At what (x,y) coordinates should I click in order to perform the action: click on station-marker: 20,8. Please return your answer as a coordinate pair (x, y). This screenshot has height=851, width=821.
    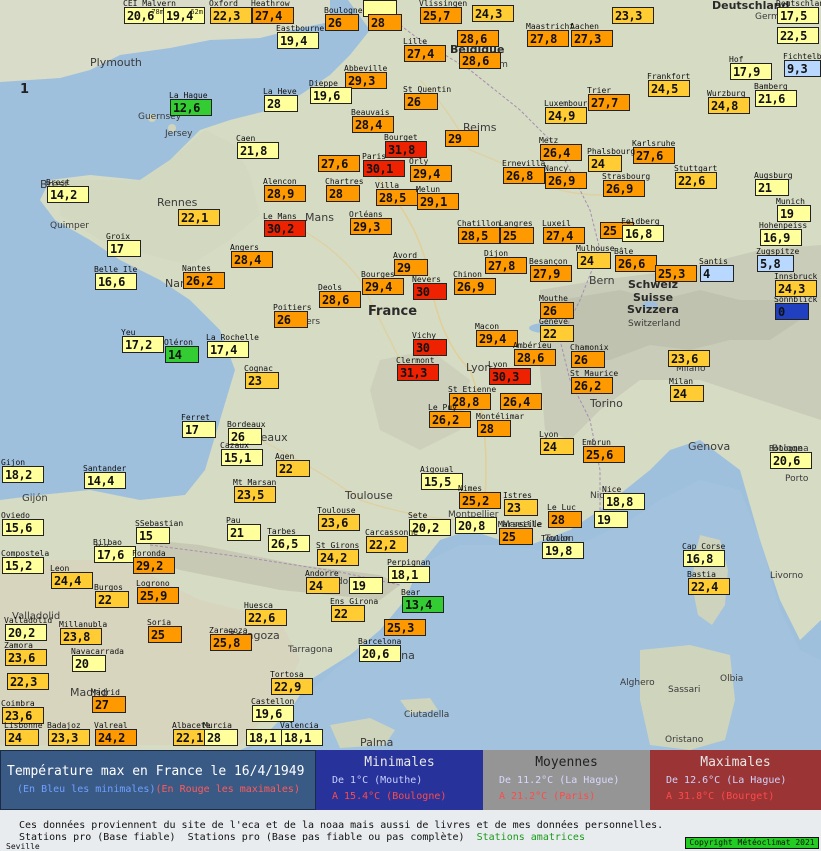
    Looking at the image, I should click on (476, 525).